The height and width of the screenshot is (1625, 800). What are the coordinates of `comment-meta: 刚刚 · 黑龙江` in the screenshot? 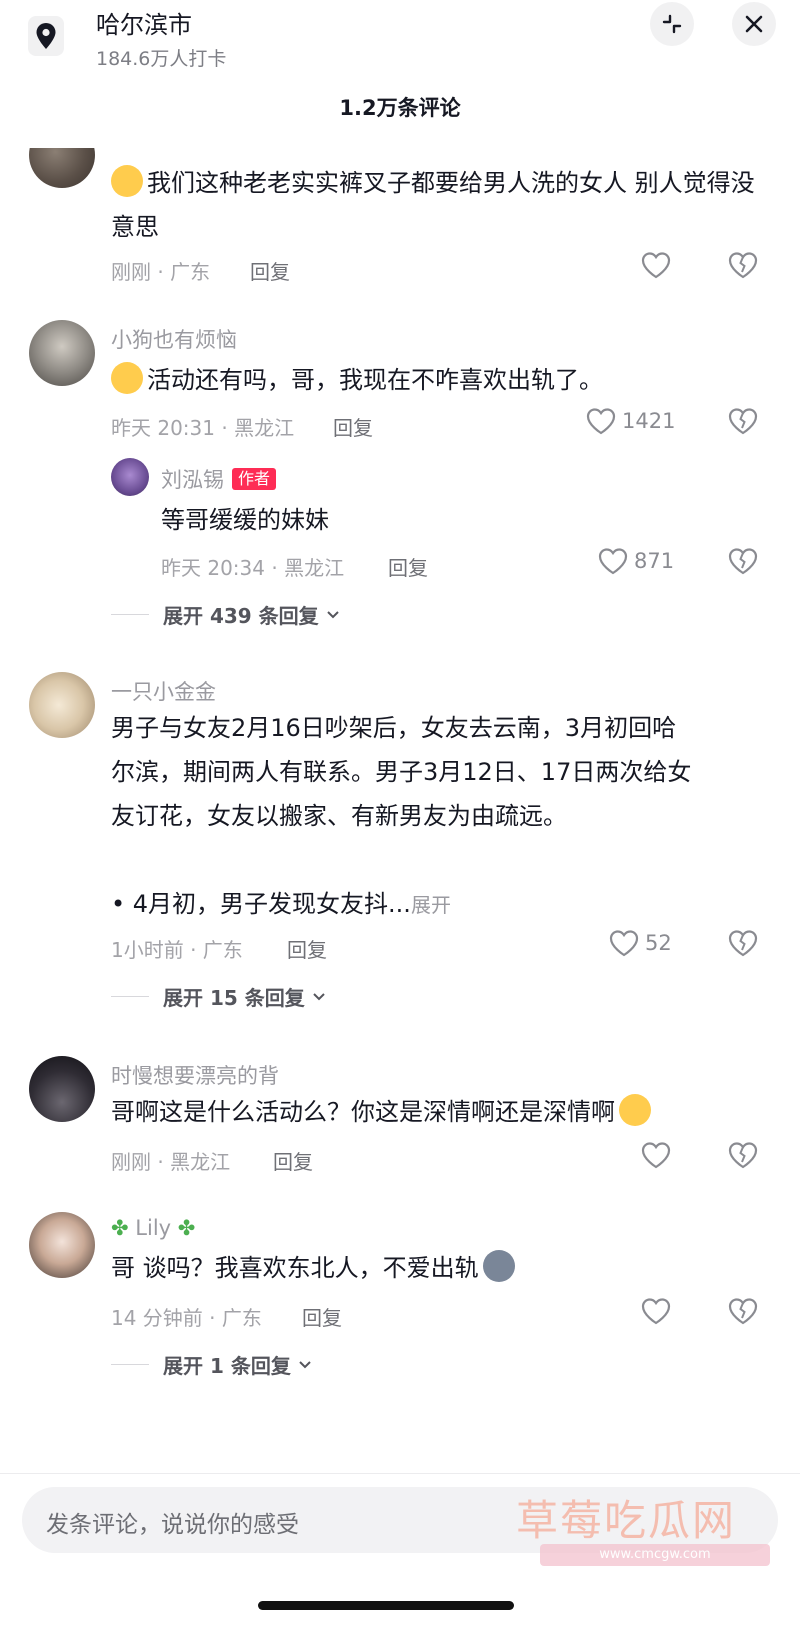 It's located at (171, 1162).